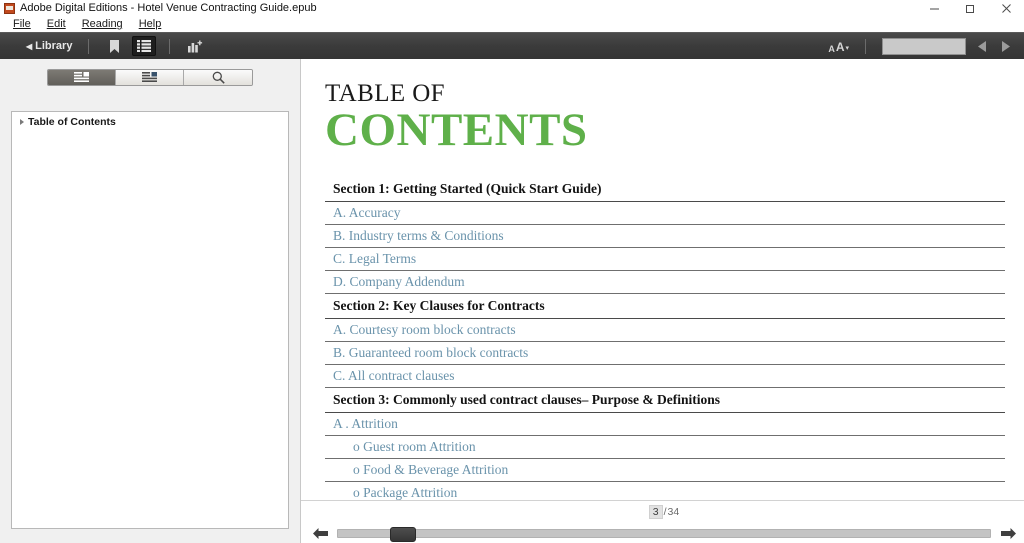 This screenshot has width=1024, height=543. What do you see at coordinates (1006, 8) in the screenshot?
I see `close-button` at bounding box center [1006, 8].